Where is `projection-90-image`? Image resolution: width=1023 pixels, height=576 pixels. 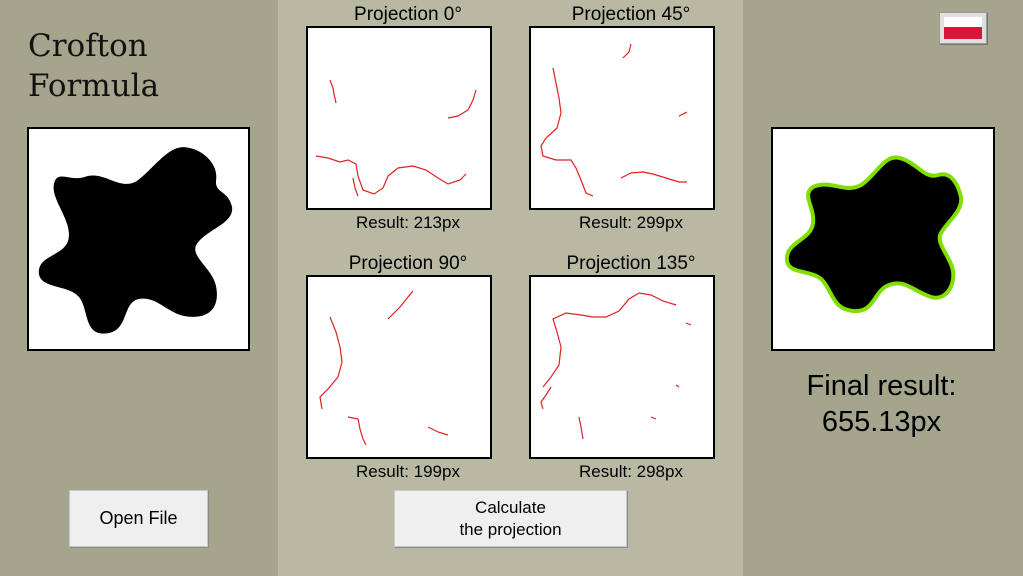
projection-90-image is located at coordinates (399, 367).